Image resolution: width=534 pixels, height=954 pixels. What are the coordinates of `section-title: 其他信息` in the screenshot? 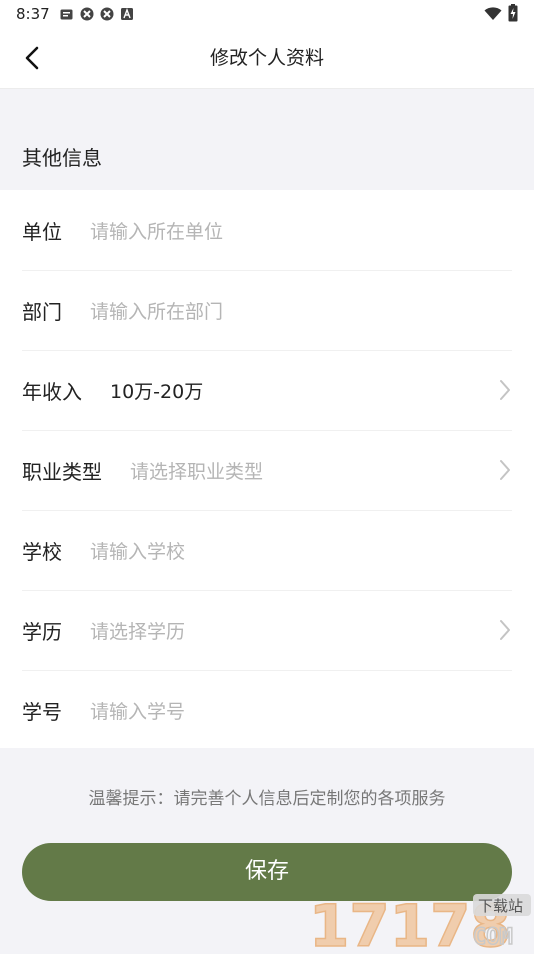 It's located at (62, 158).